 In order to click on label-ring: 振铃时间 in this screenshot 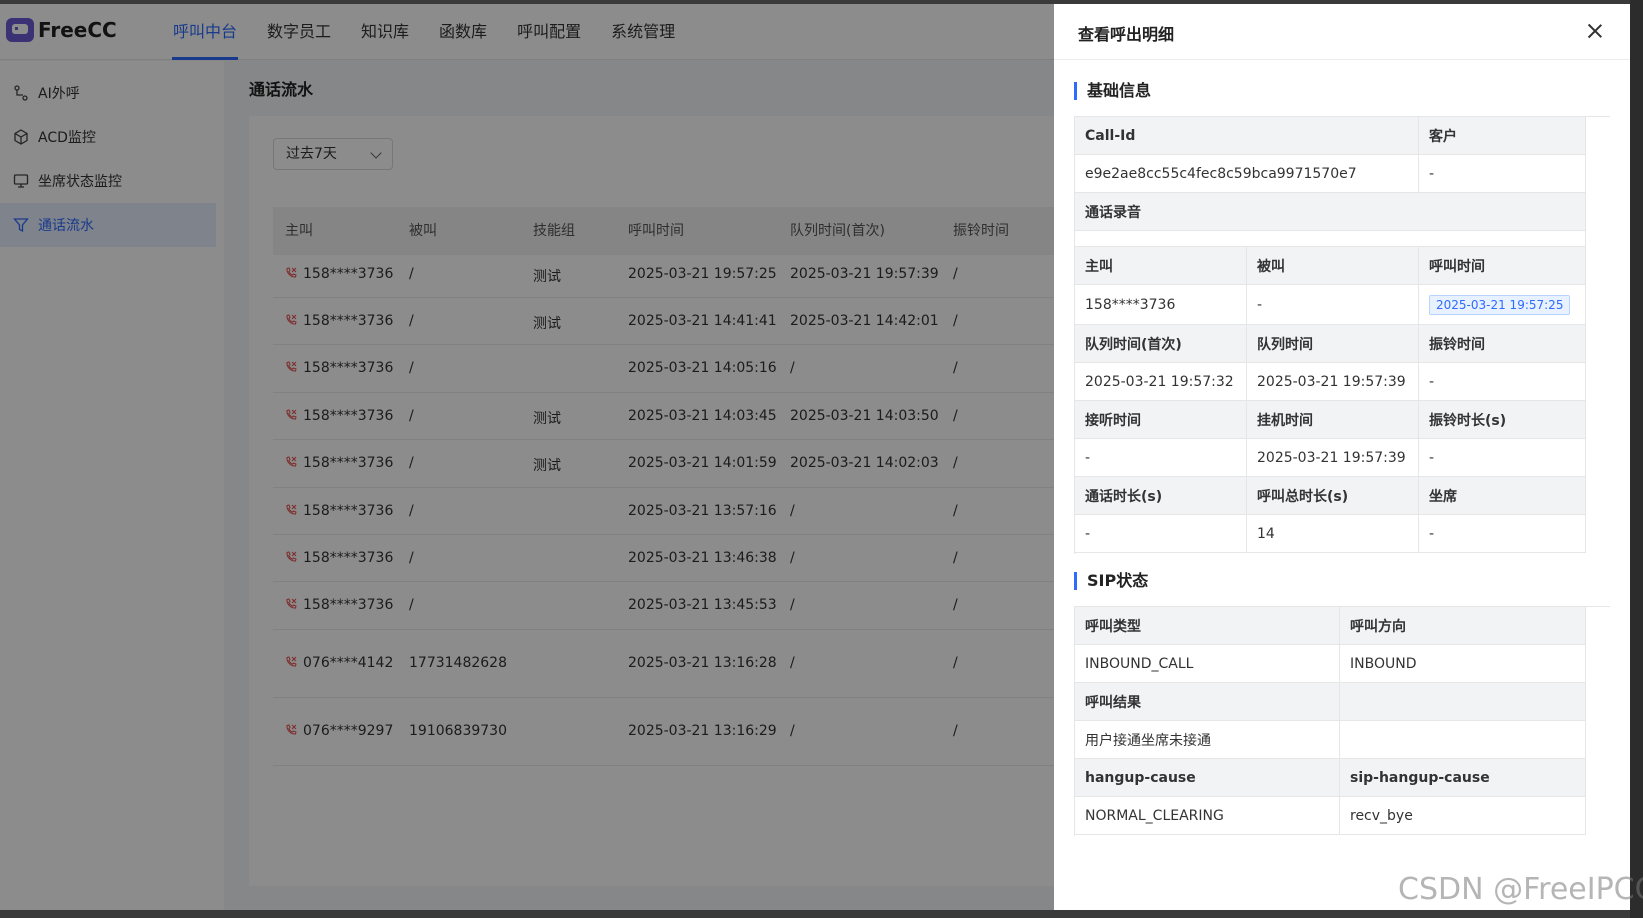, I will do `click(1502, 344)`.